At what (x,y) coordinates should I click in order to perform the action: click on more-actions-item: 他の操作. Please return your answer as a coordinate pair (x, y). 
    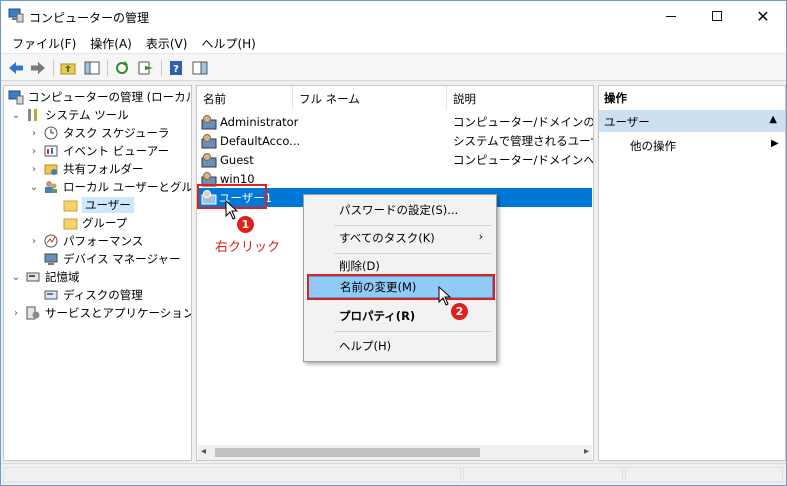
    Looking at the image, I should click on (653, 146).